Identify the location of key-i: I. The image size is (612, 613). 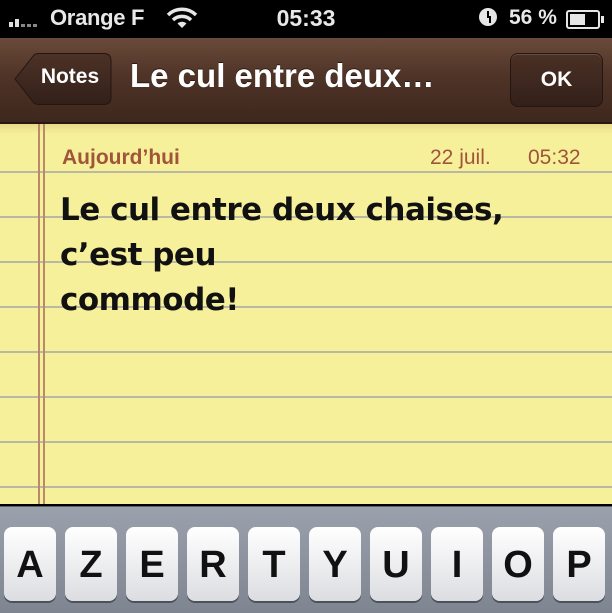
(457, 564).